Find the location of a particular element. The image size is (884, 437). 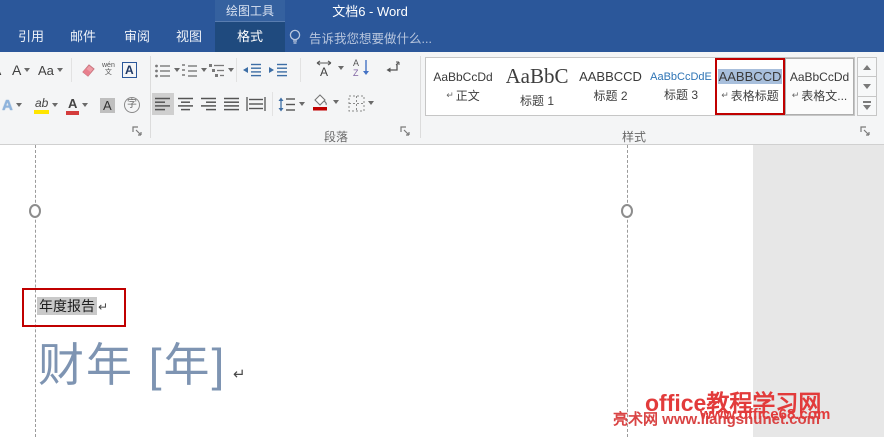

eraser-icon is located at coordinates (87, 70).